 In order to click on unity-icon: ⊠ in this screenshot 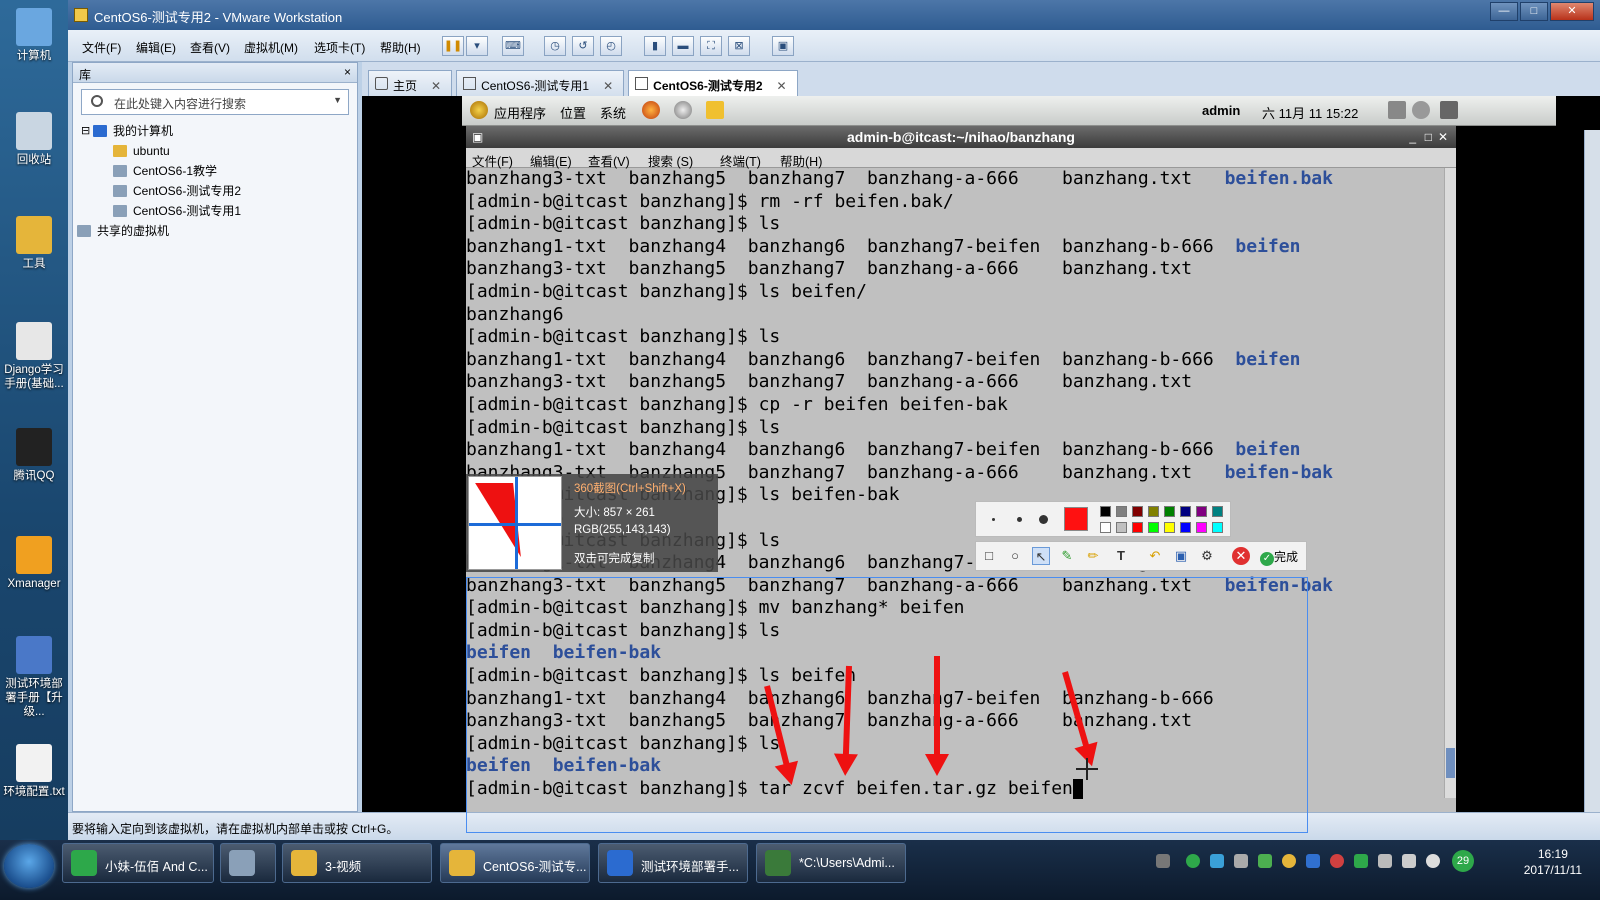, I will do `click(739, 46)`.